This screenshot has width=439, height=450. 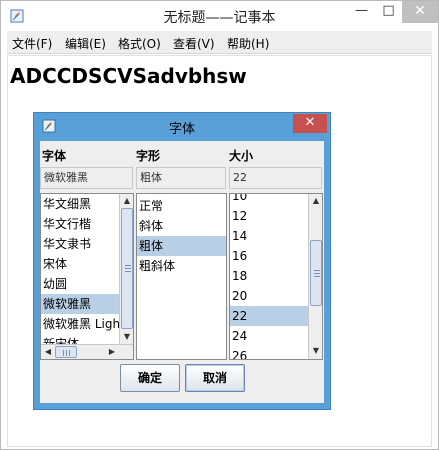 What do you see at coordinates (80, 204) in the screenshot?
I see `font-list-item: 华文细黑` at bounding box center [80, 204].